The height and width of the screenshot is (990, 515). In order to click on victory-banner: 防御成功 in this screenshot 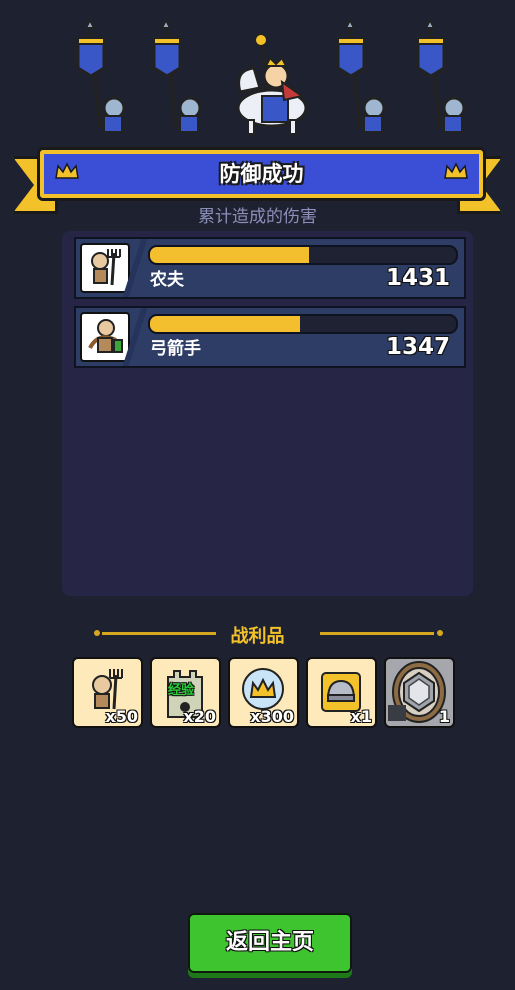, I will do `click(261, 174)`.